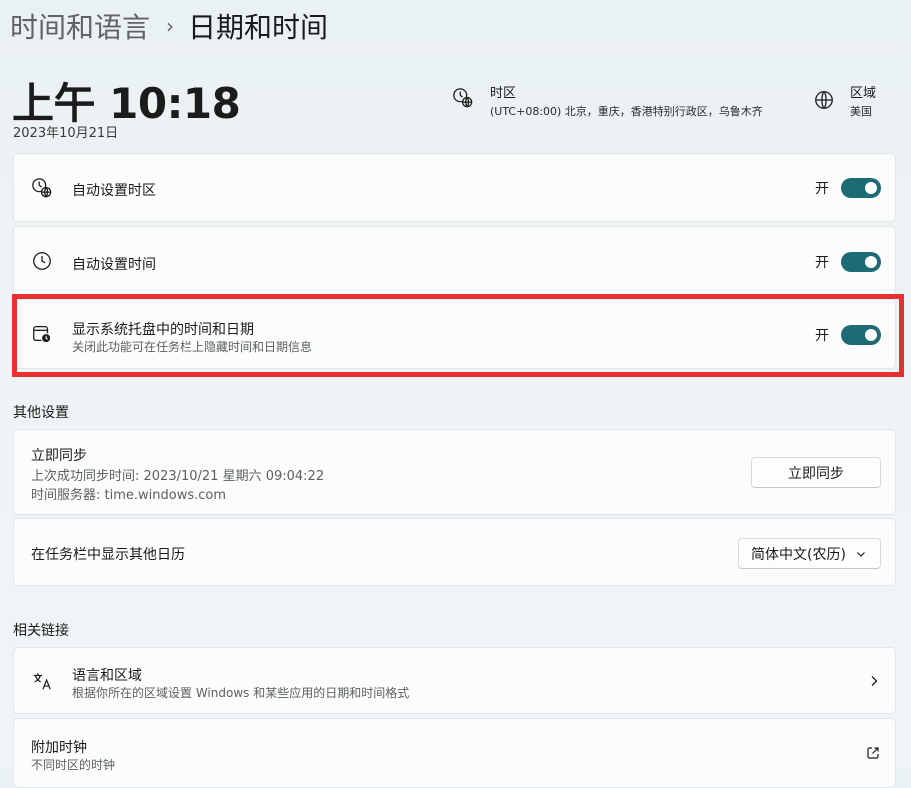  I want to click on timezone-title: 时区, so click(503, 93).